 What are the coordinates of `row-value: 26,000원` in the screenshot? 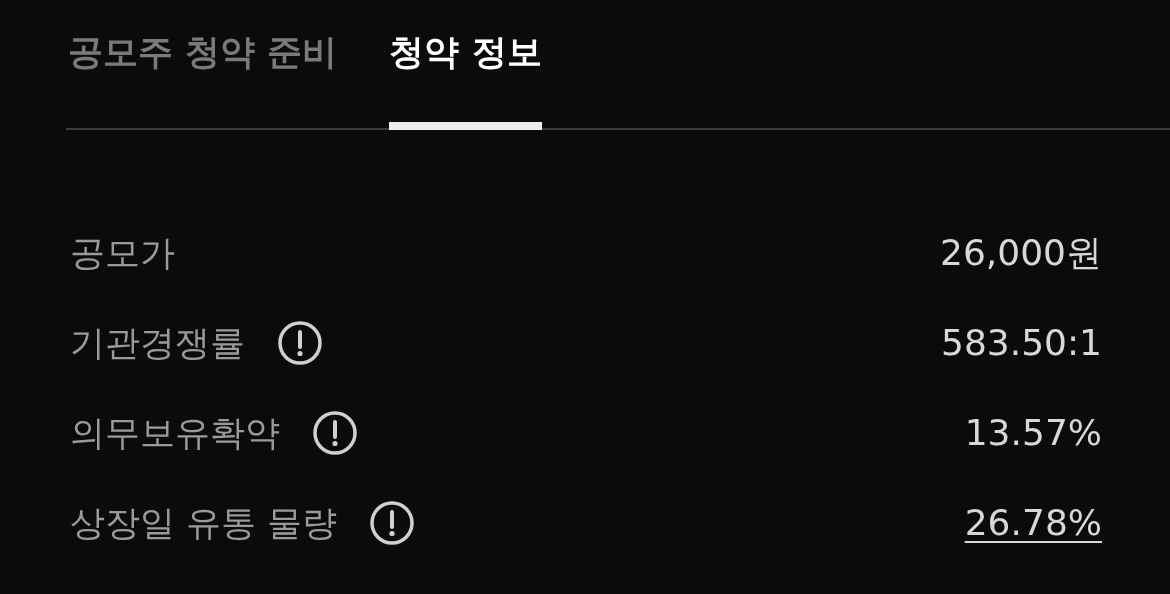 It's located at (1021, 253).